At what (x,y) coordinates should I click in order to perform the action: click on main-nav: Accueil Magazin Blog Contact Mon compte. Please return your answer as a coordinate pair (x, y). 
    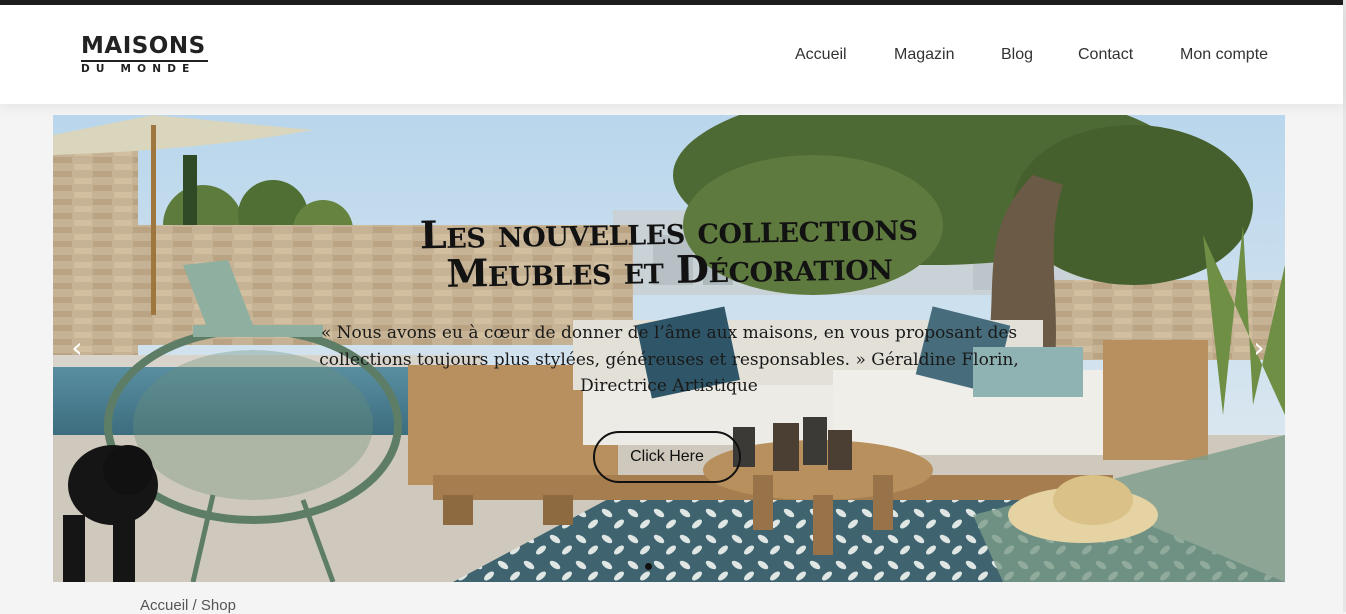
    Looking at the image, I should click on (671, 56).